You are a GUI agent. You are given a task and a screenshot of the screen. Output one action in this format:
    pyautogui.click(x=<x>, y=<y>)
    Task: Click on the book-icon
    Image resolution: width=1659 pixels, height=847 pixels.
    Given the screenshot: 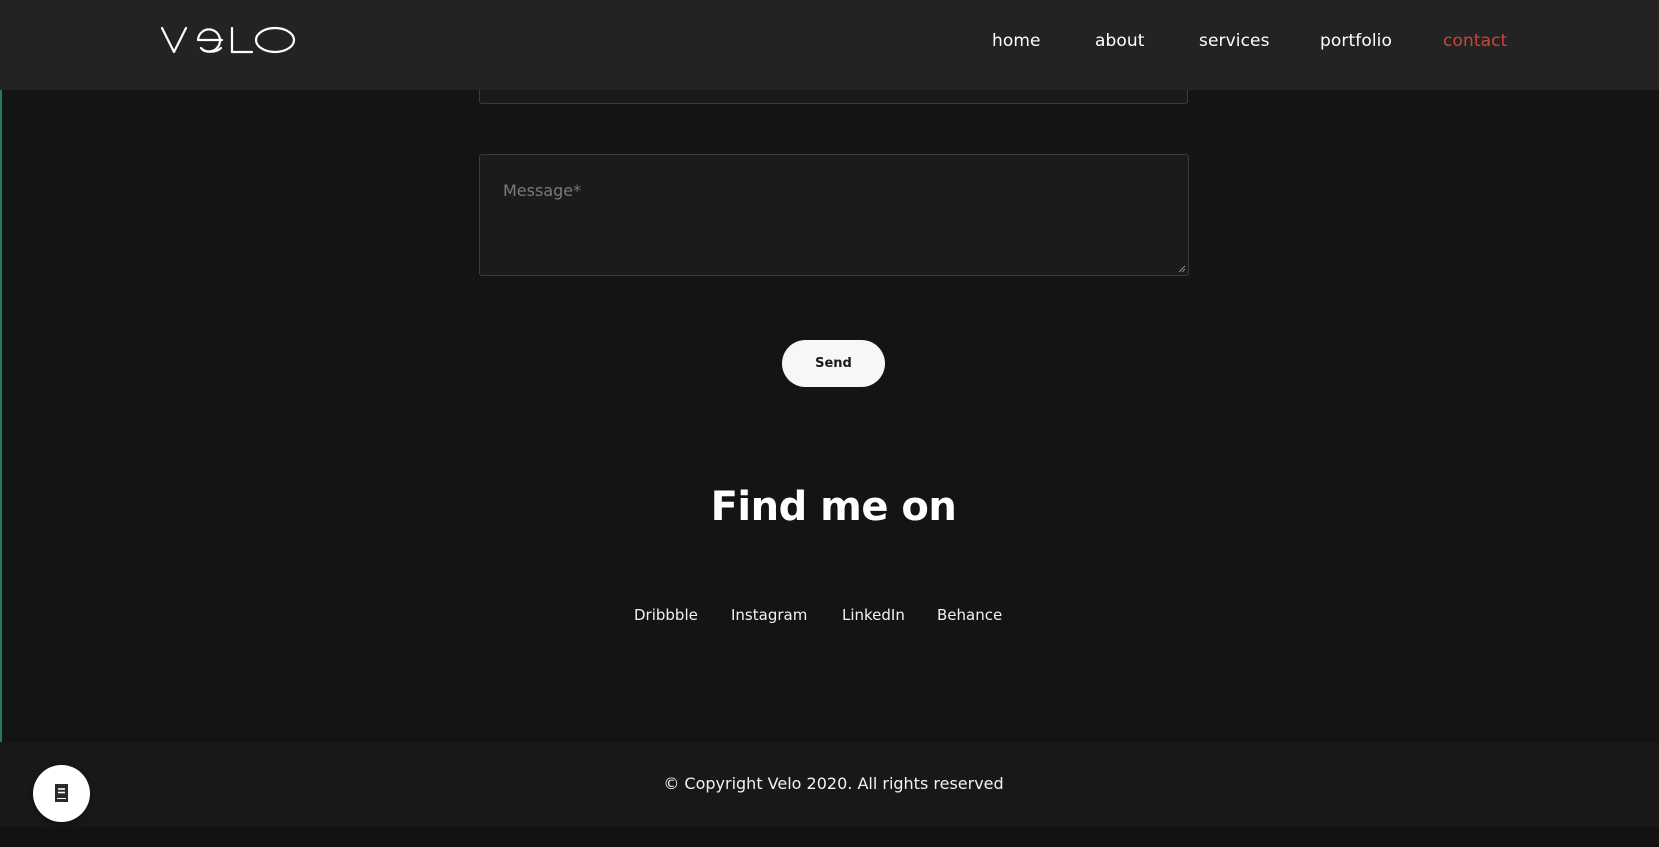 What is the action you would take?
    pyautogui.click(x=61, y=793)
    